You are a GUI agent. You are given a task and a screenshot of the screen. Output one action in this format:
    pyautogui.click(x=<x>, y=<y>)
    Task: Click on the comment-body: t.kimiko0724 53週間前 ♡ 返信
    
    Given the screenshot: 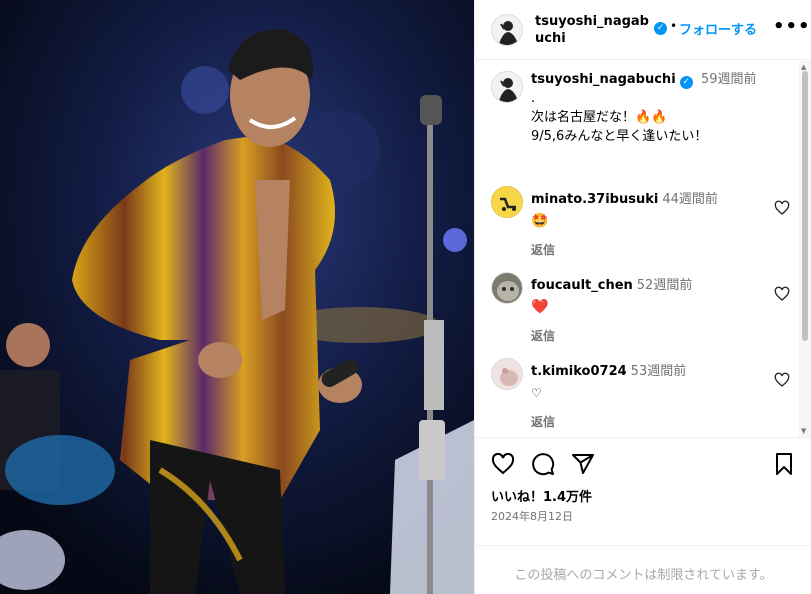 What is the action you would take?
    pyautogui.click(x=646, y=395)
    